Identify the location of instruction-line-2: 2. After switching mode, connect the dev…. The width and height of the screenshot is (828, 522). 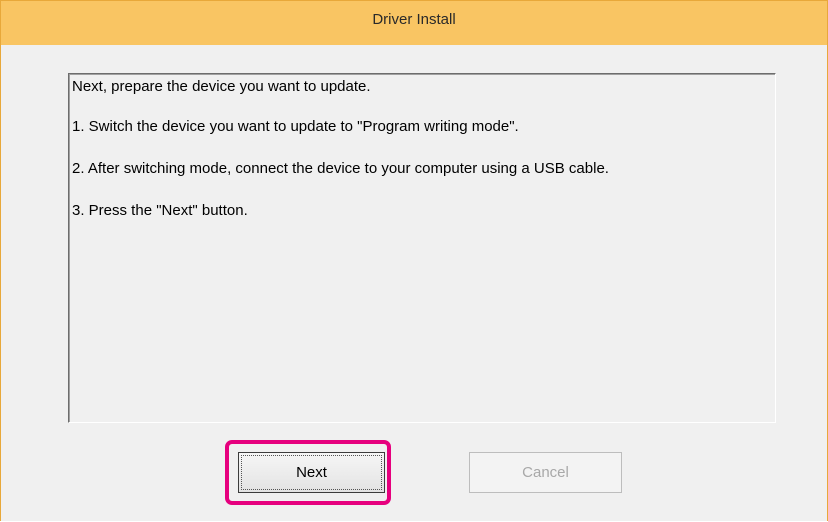
(340, 168).